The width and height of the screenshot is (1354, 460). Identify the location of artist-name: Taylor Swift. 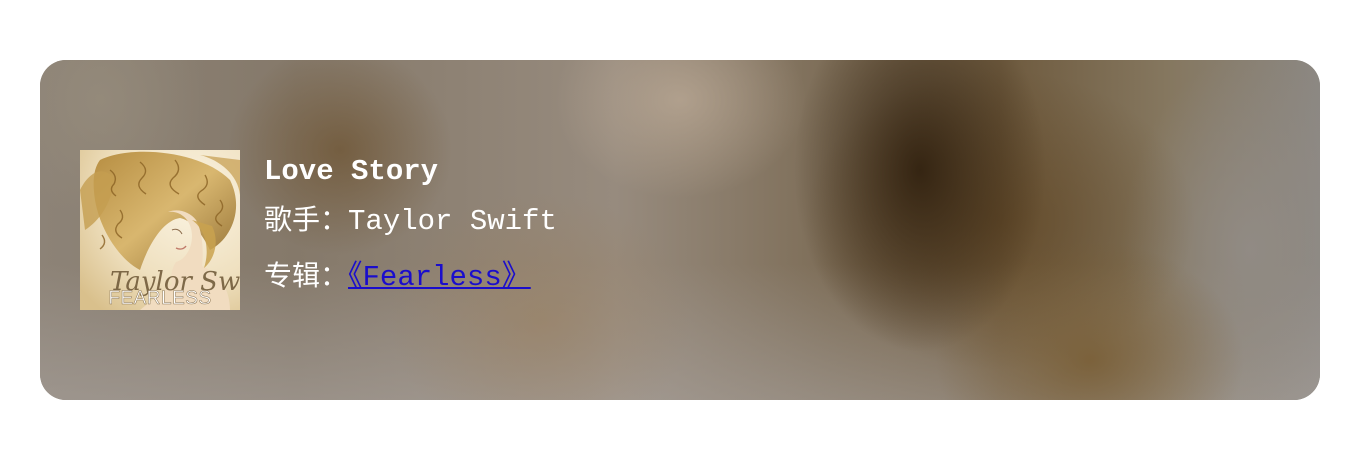
(452, 221).